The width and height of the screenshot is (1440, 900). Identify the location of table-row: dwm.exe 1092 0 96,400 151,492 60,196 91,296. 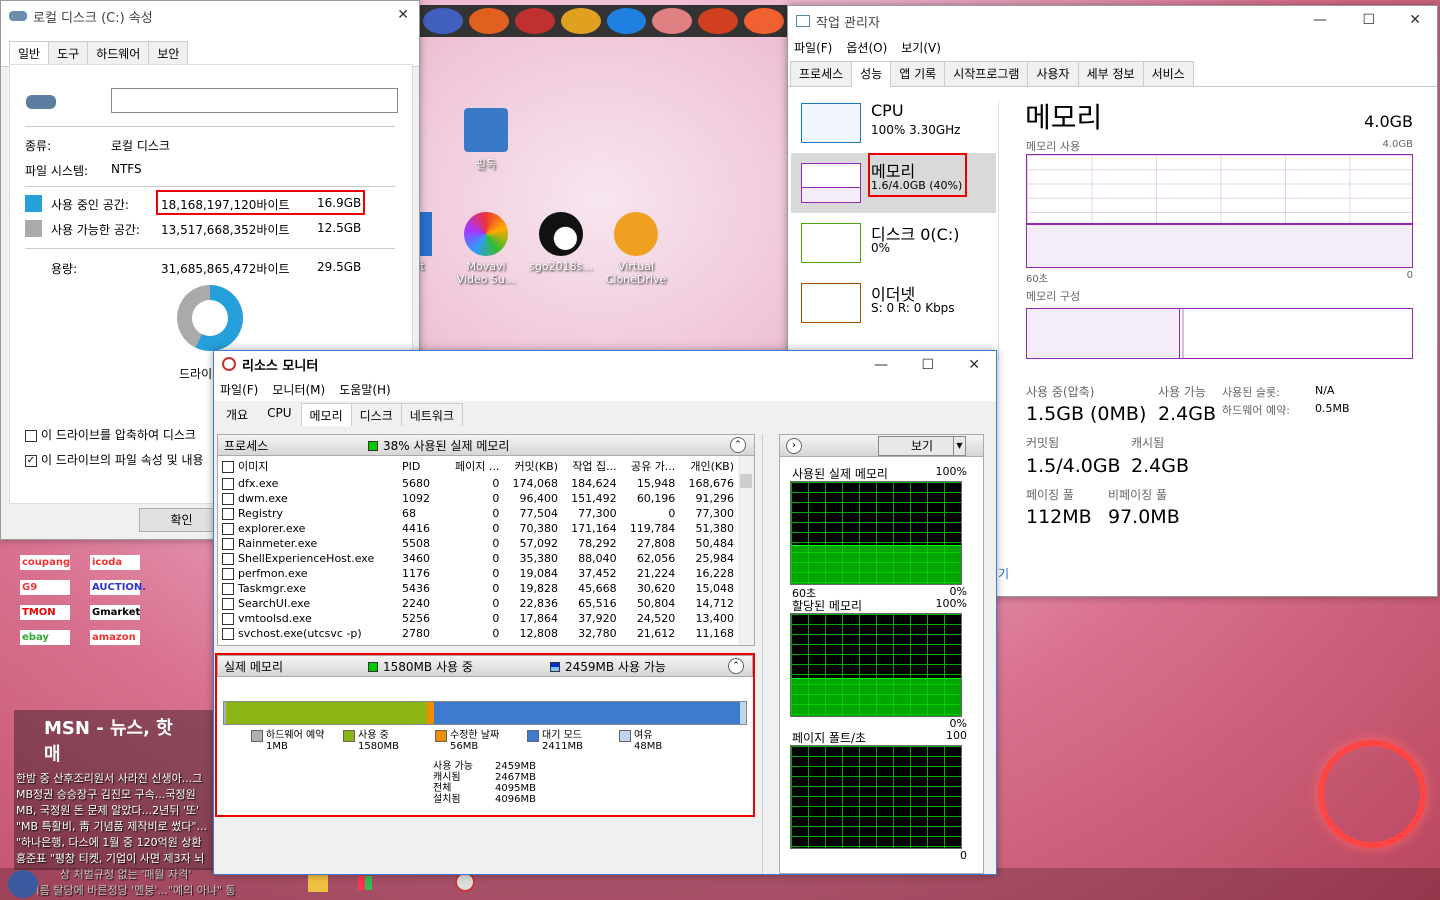
(478, 498).